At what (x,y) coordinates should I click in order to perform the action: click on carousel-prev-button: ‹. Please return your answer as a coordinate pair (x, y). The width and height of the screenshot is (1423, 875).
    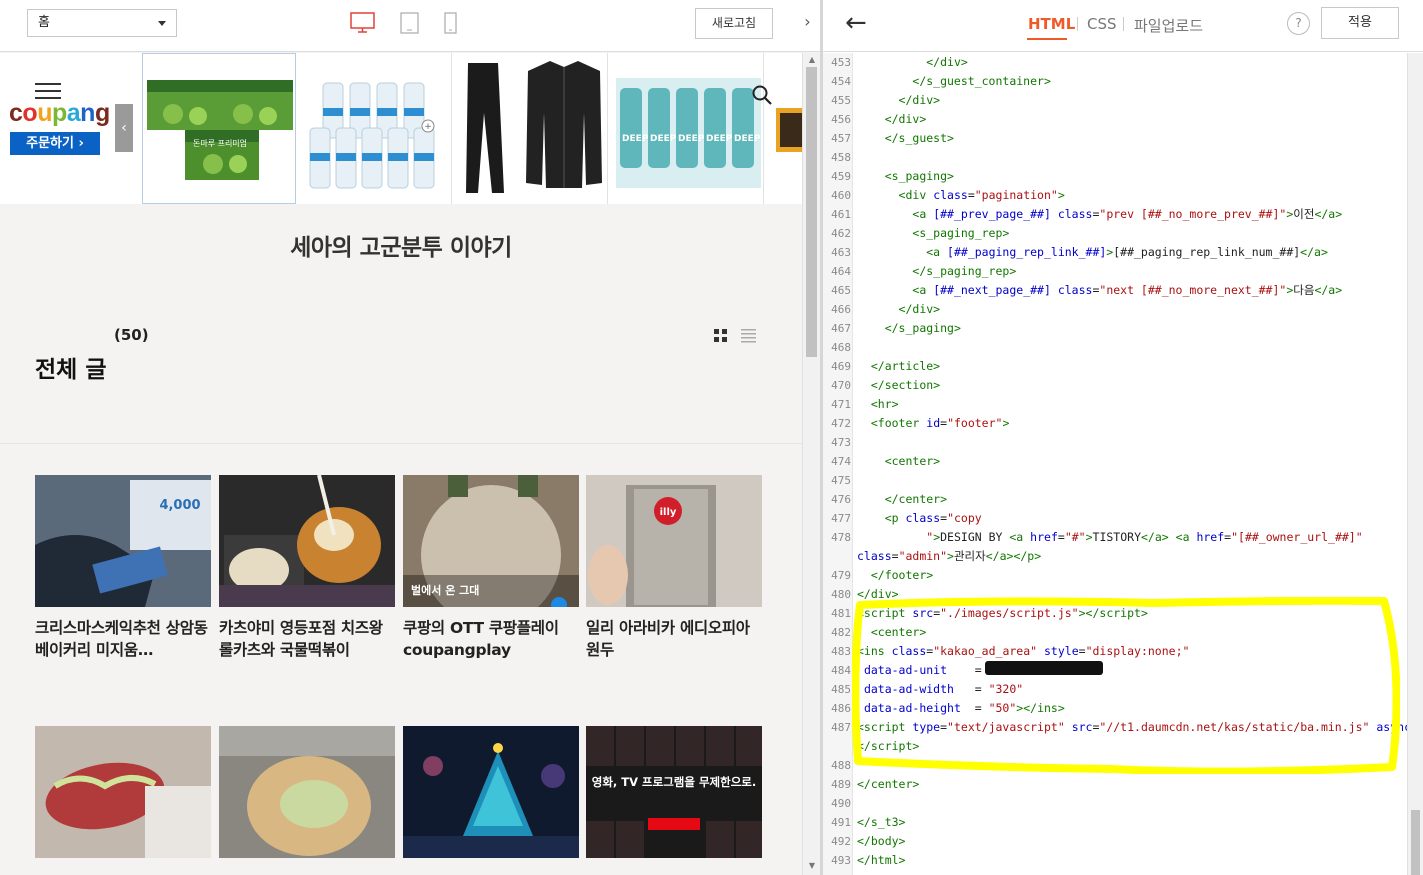
    Looking at the image, I should click on (124, 128).